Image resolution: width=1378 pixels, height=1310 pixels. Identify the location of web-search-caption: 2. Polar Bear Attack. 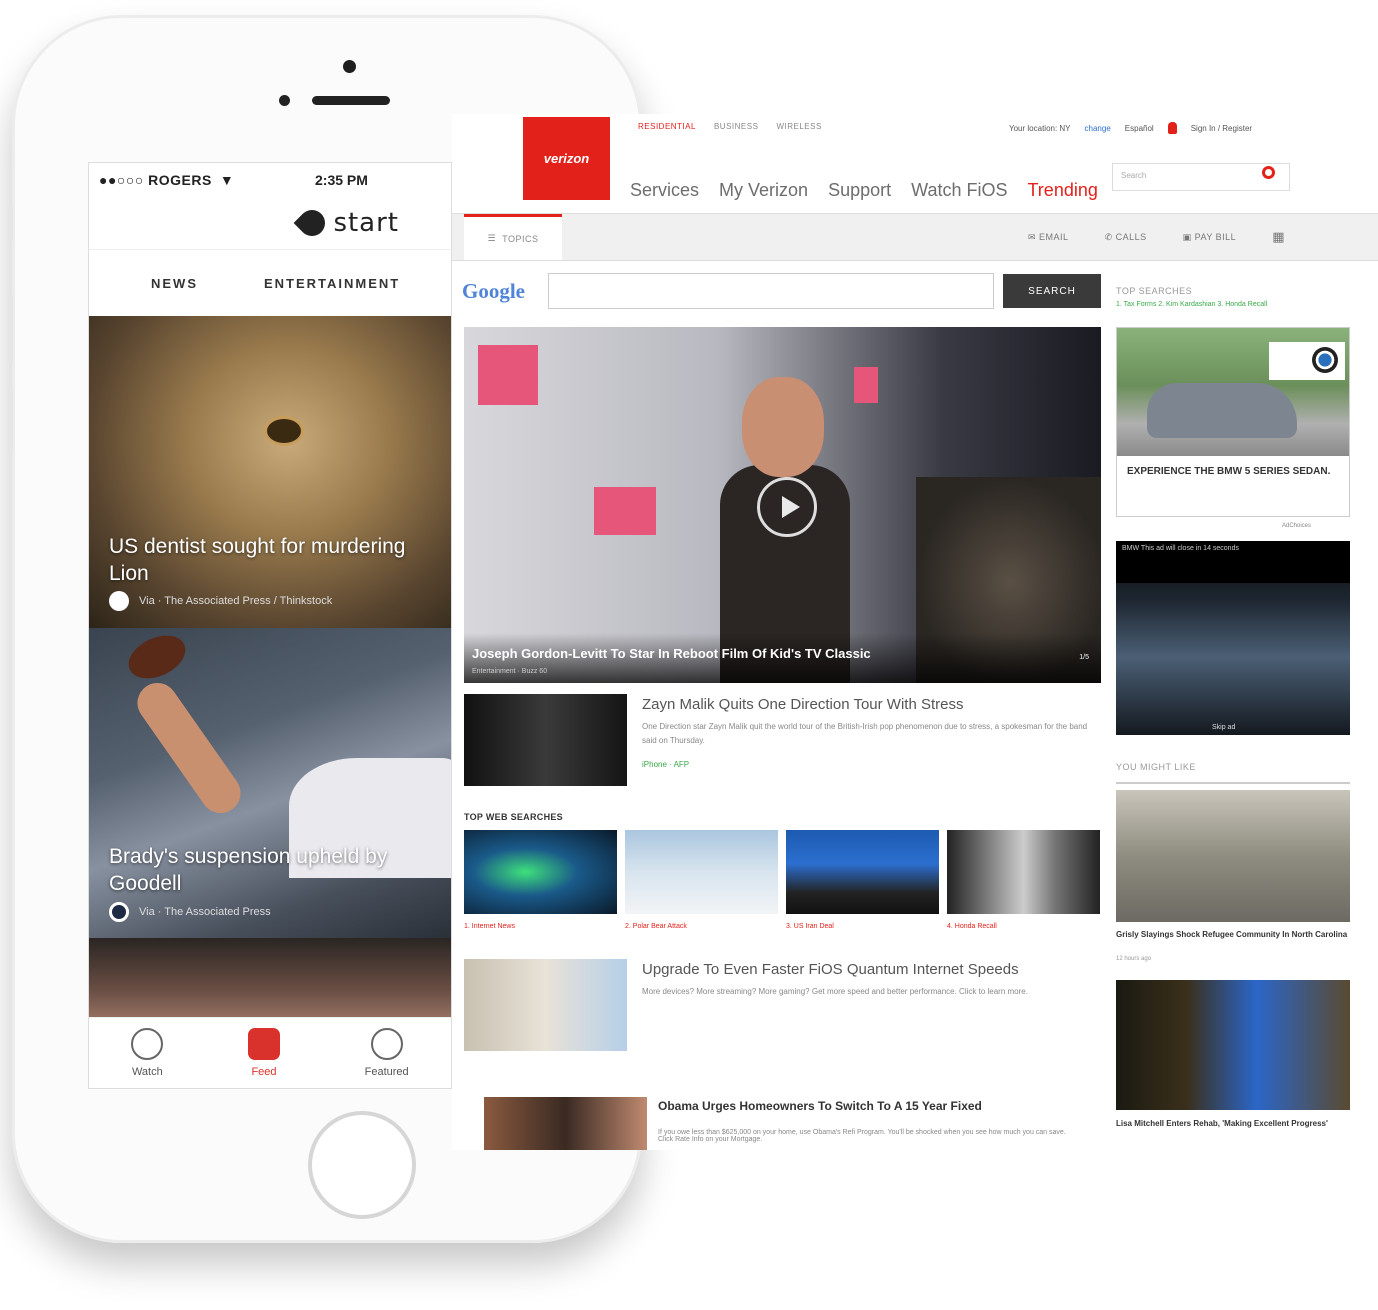
(701, 926).